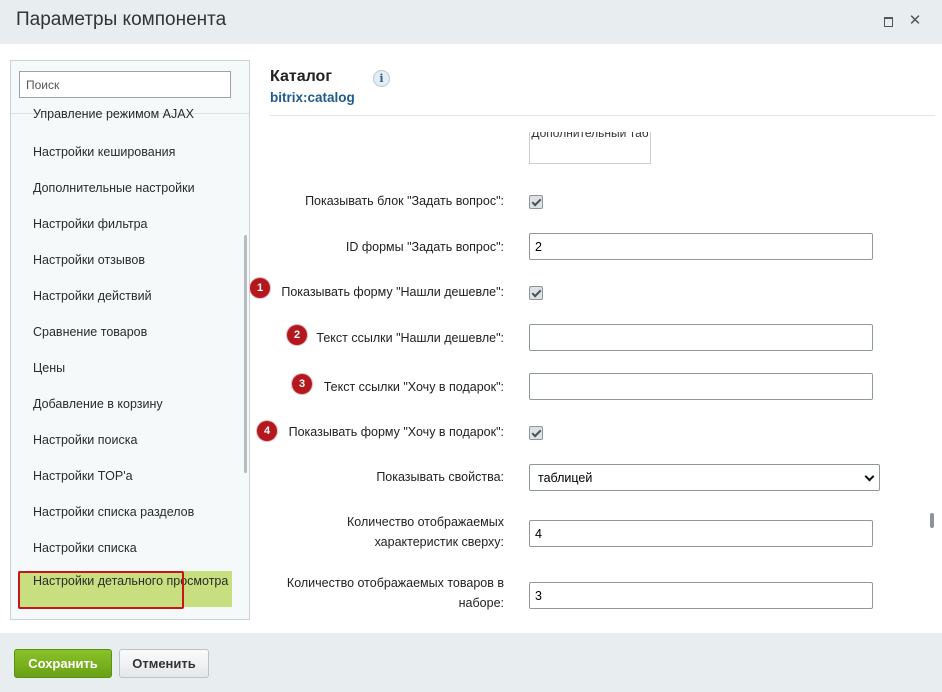  I want to click on gift-link-text-input, so click(701, 386).